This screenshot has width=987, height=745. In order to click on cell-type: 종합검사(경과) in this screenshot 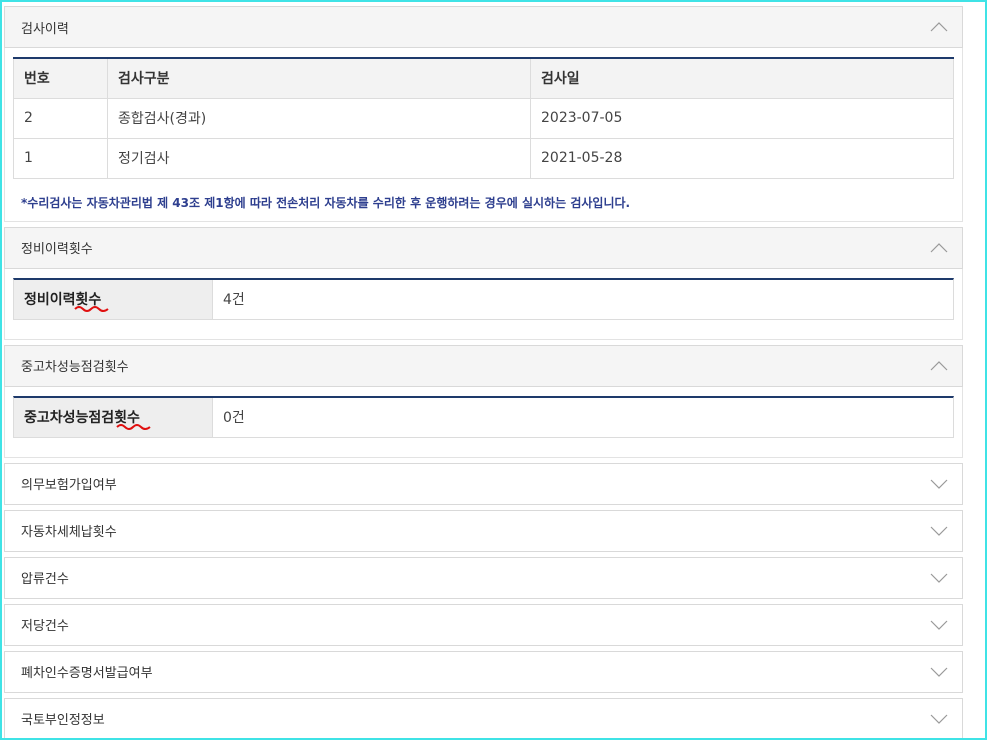, I will do `click(319, 118)`.